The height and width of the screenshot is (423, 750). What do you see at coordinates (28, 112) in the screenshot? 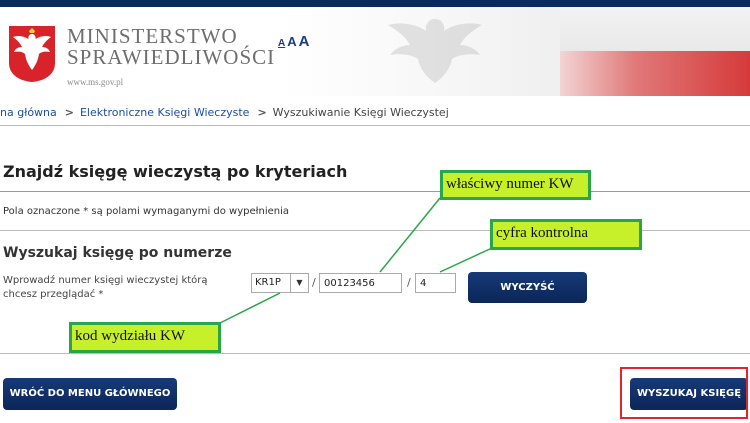
I see `breadcrumb-home-link: na główna` at bounding box center [28, 112].